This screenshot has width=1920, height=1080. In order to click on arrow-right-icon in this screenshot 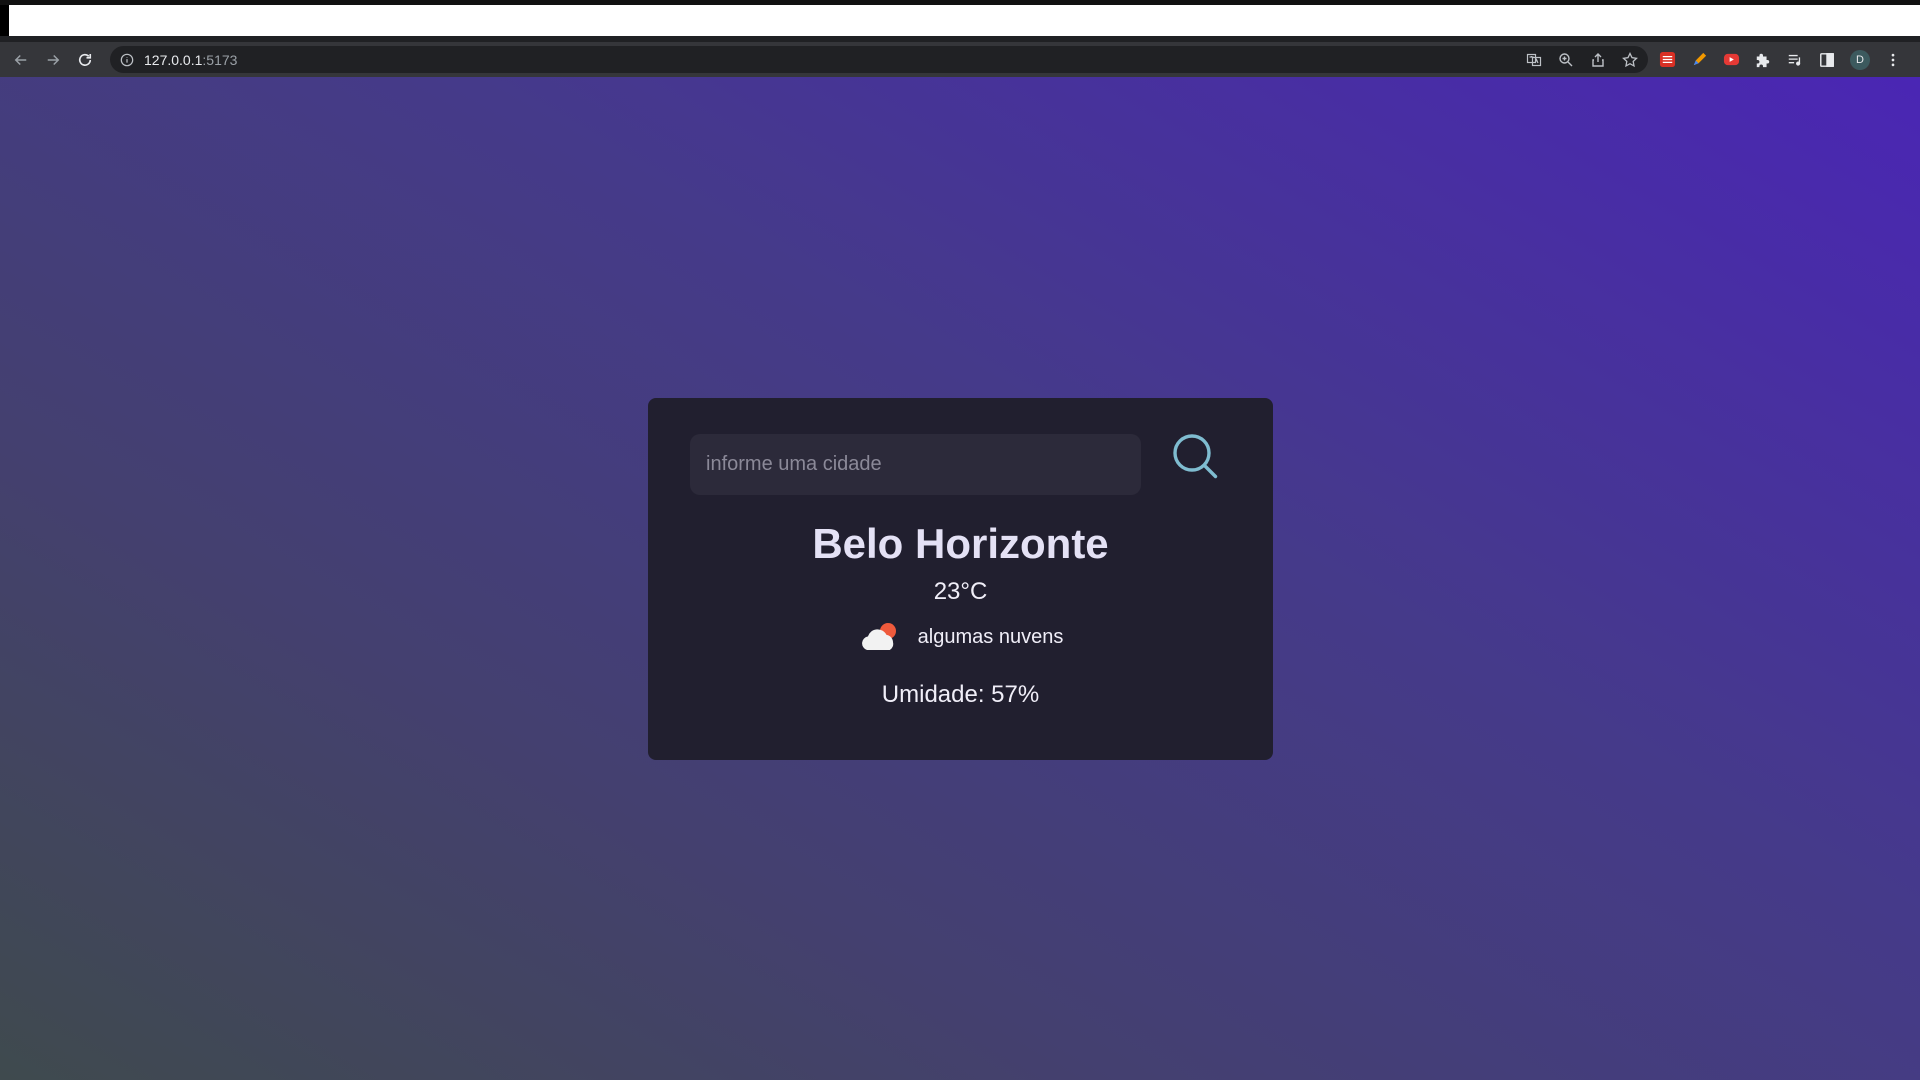, I will do `click(53, 59)`.